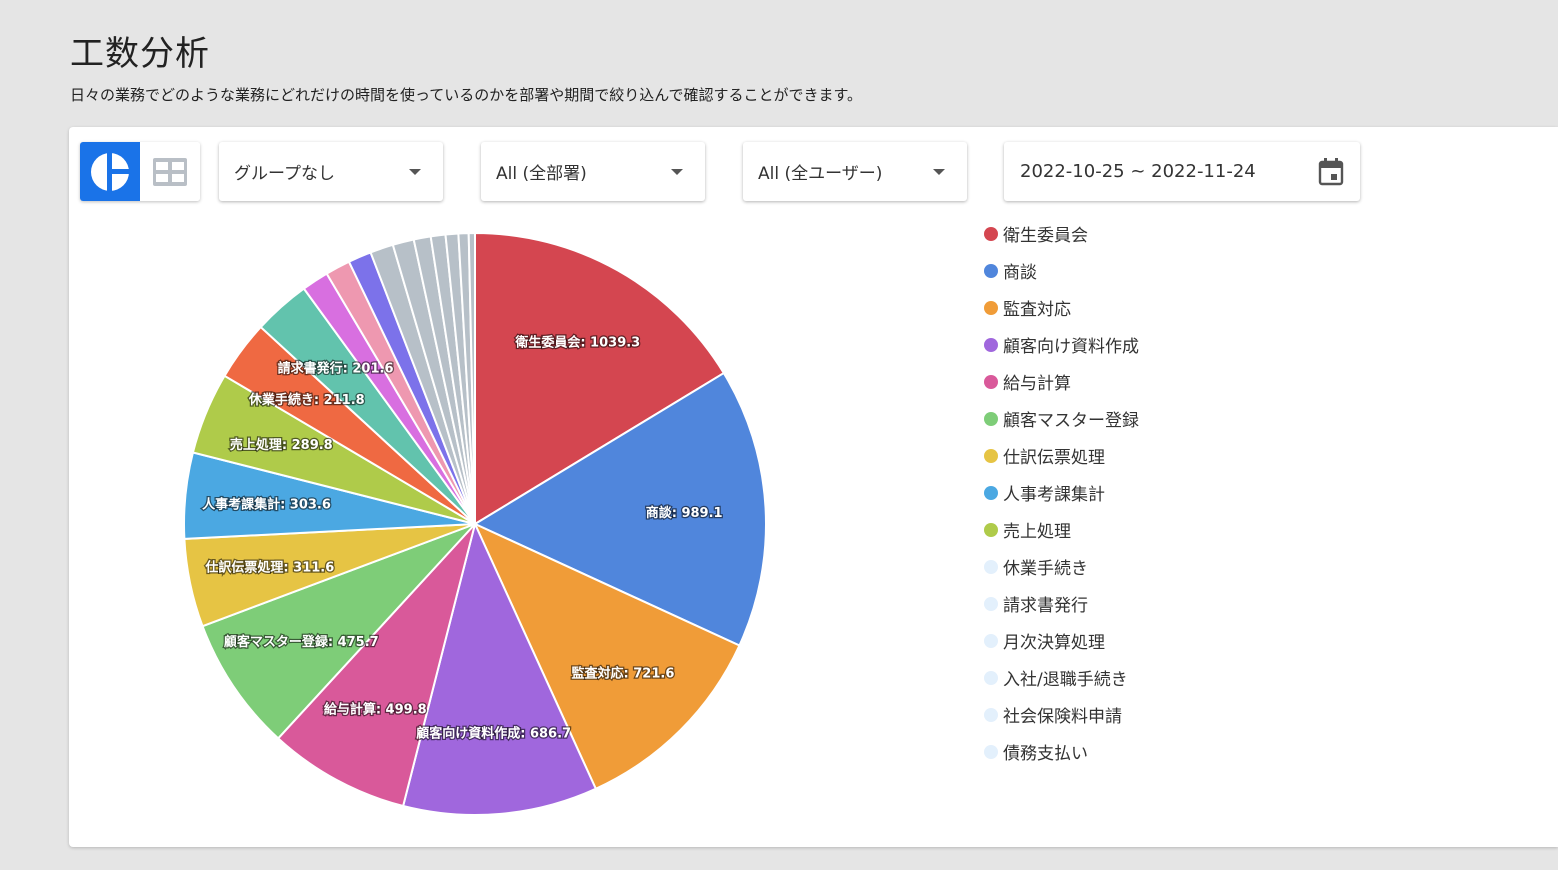 The image size is (1558, 870). I want to click on legend-item: 請求書発行, so click(1061, 603).